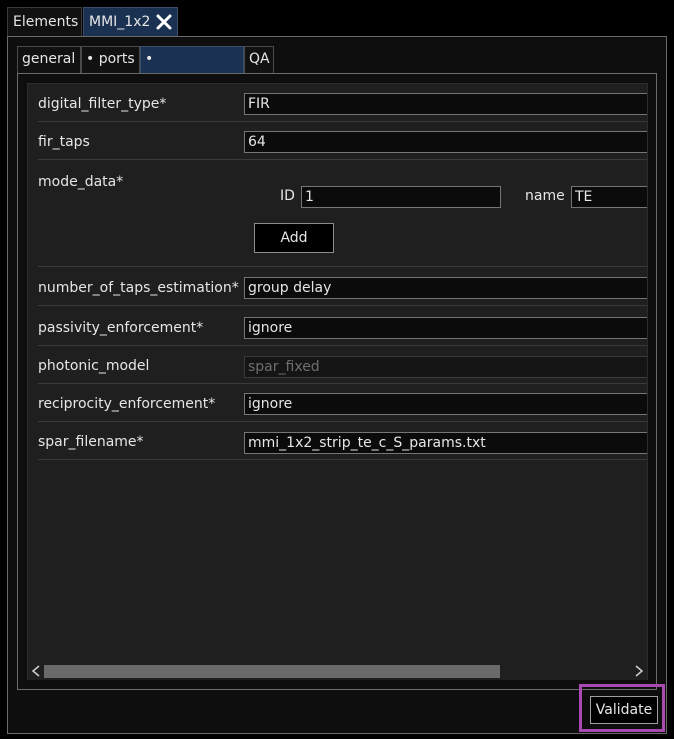 This screenshot has height=739, width=674. I want to click on digital-filter-type-label: digital_filter_type*, so click(102, 104).